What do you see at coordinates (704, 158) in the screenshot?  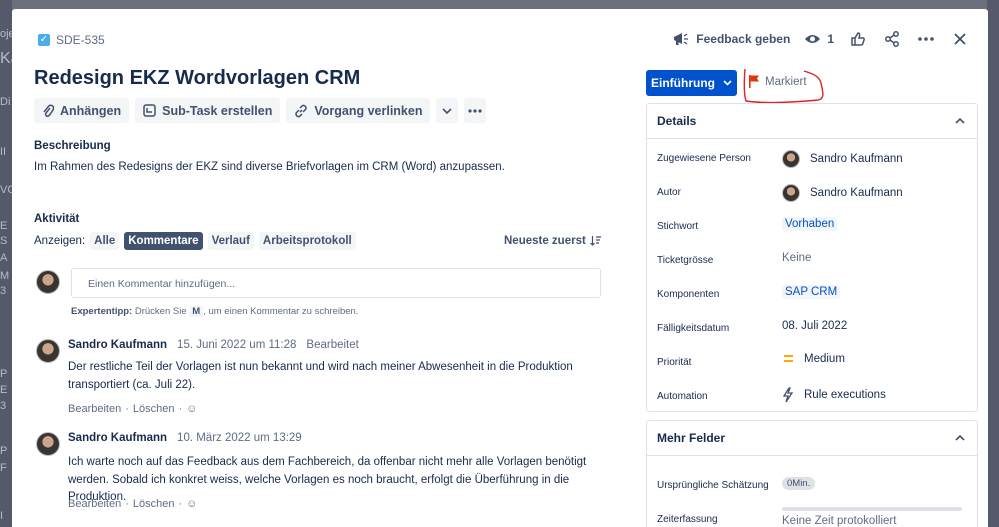 I see `field-label-assignee: Zugewiesene Person` at bounding box center [704, 158].